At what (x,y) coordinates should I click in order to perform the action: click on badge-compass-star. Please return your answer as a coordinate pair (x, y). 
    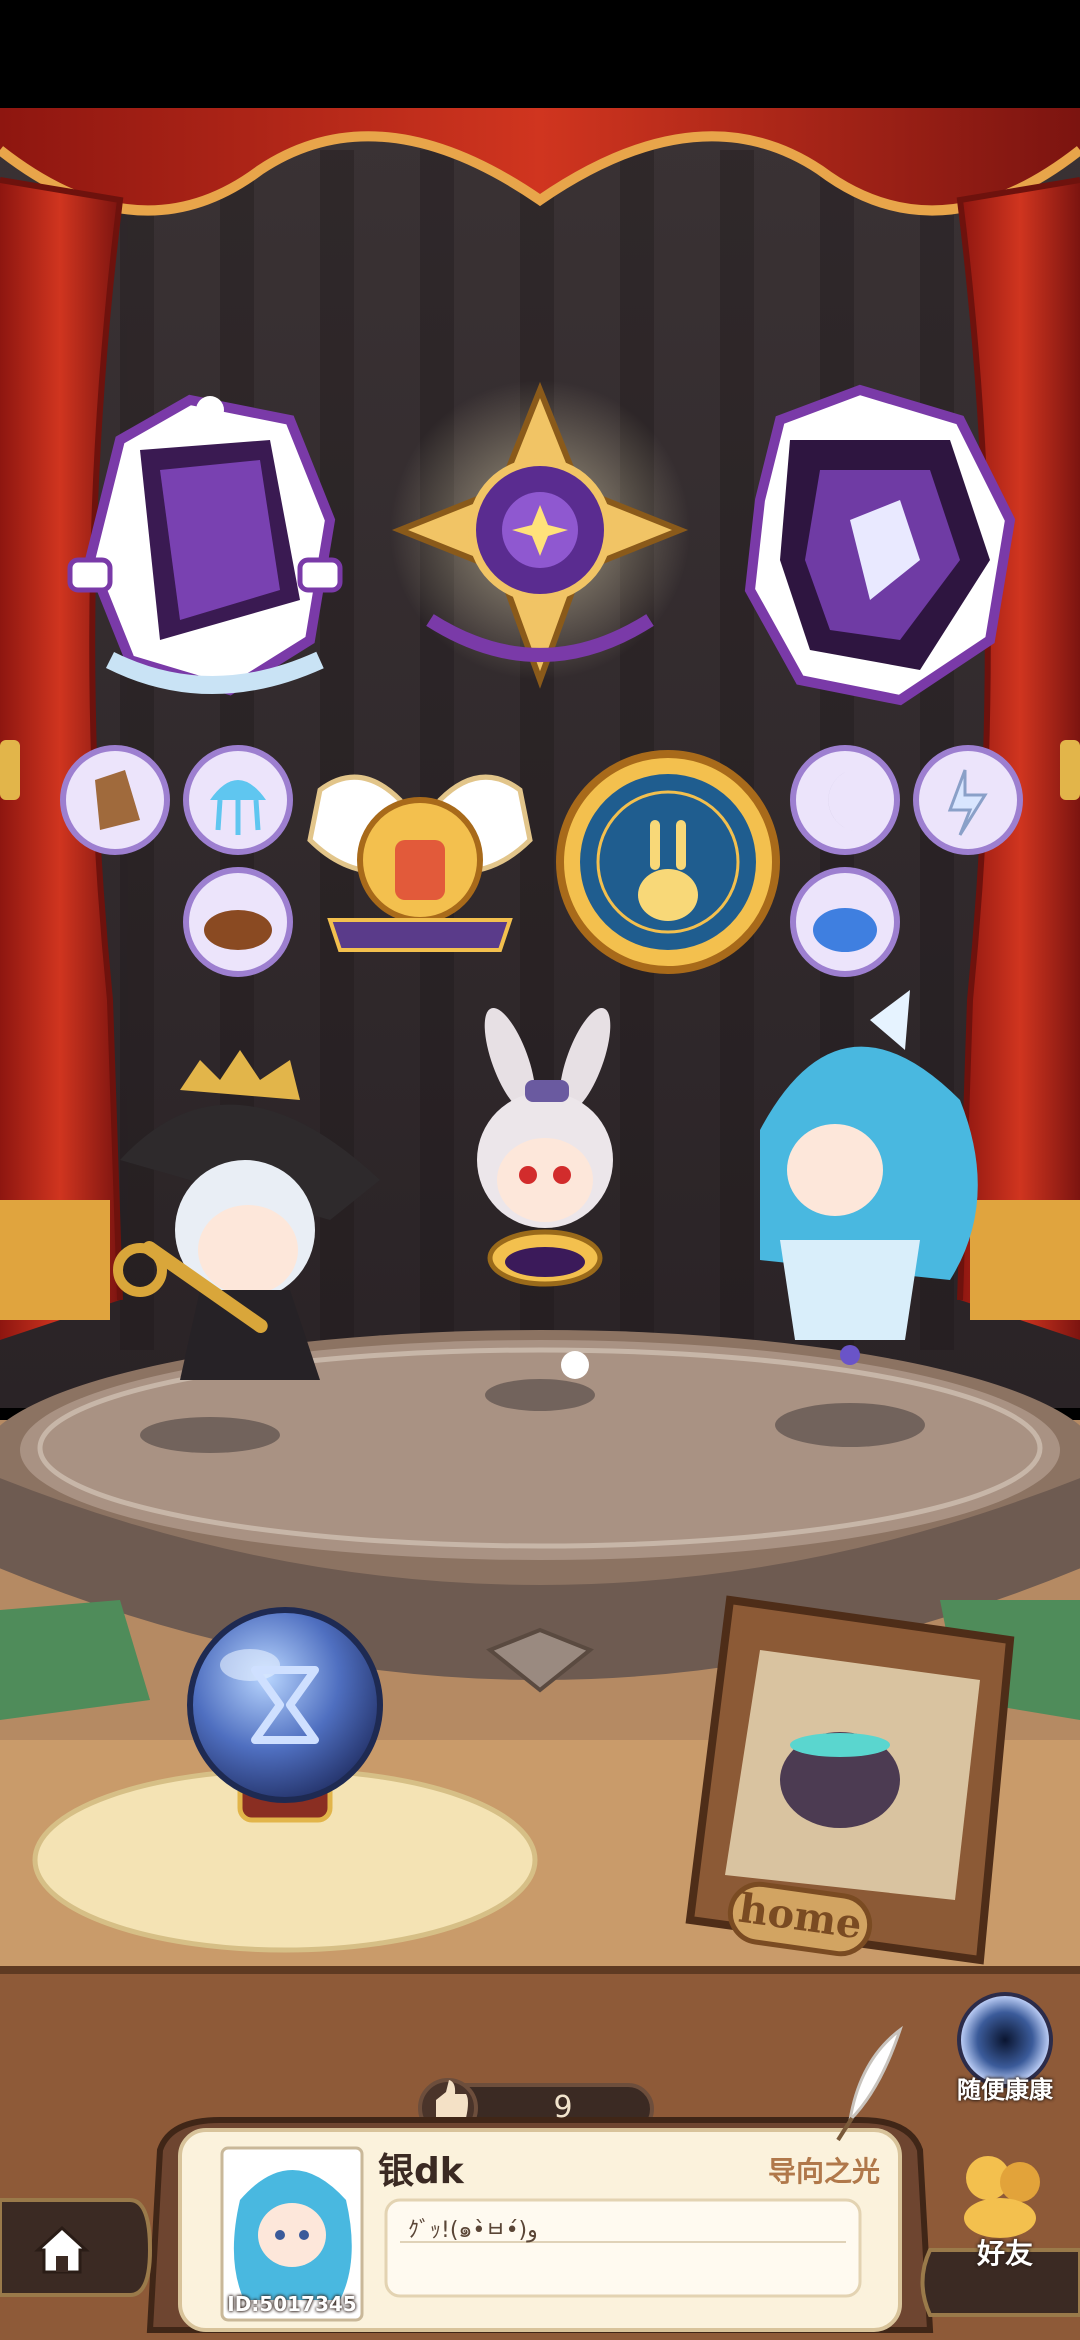
    Looking at the image, I should click on (540, 534).